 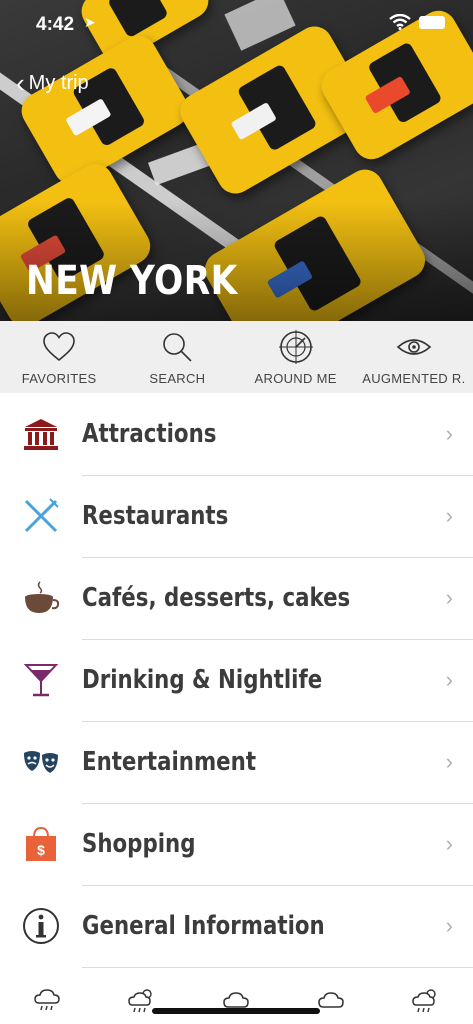 What do you see at coordinates (139, 844) in the screenshot?
I see `category-label: Shopping` at bounding box center [139, 844].